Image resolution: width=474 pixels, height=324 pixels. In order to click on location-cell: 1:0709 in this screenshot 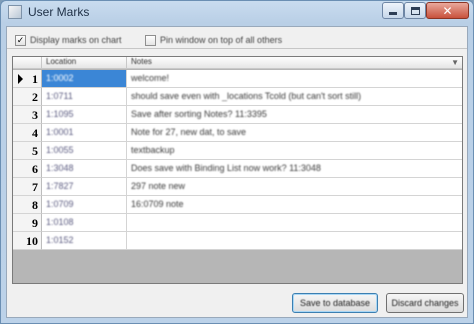, I will do `click(84, 205)`.